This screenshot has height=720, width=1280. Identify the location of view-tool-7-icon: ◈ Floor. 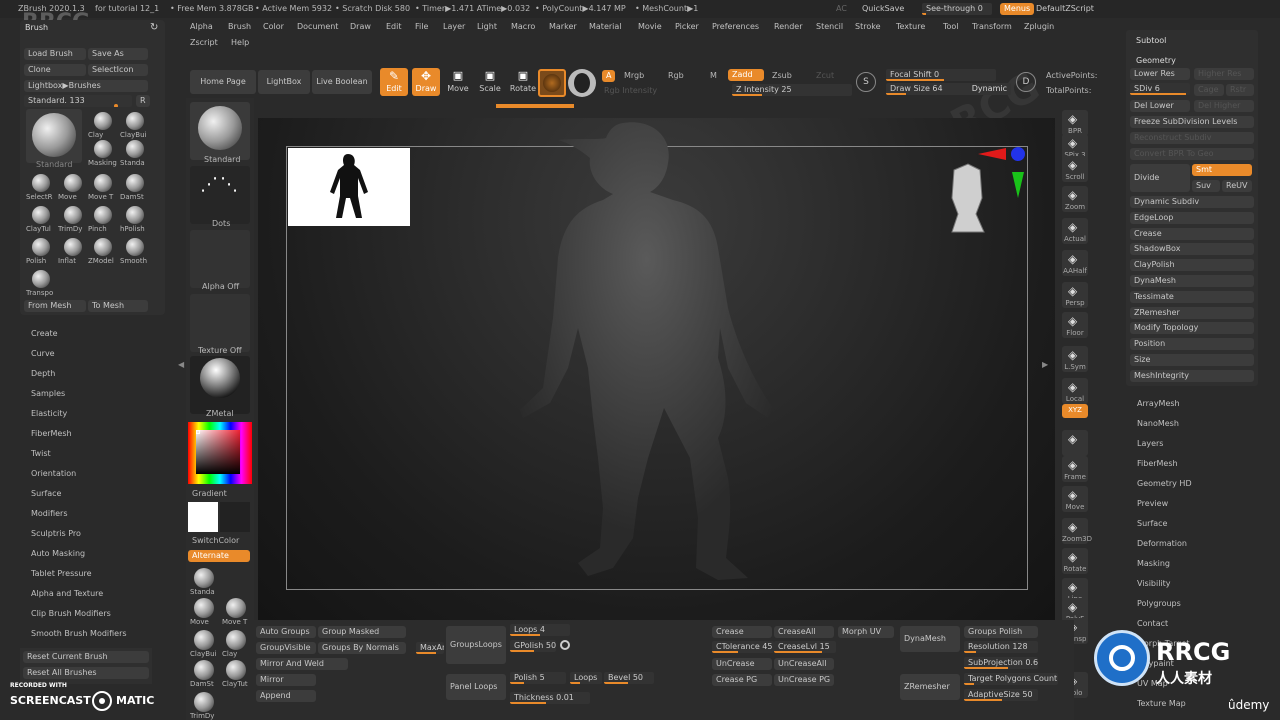
(1075, 325).